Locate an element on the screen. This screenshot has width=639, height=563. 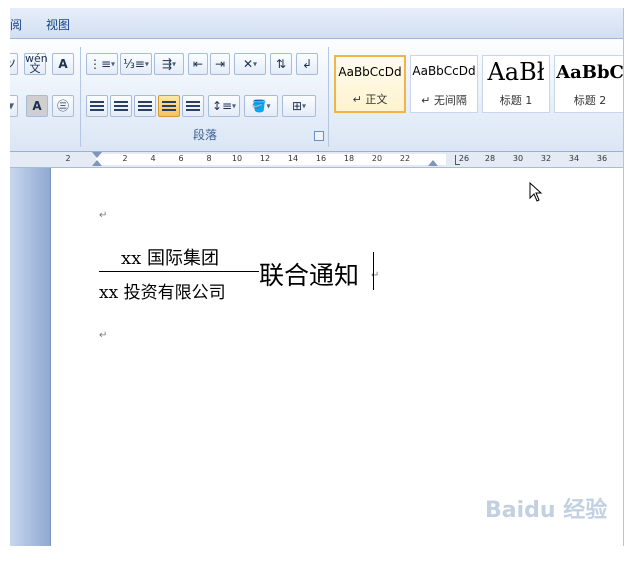
decrease-indent-icon: ⇤ is located at coordinates (198, 64).